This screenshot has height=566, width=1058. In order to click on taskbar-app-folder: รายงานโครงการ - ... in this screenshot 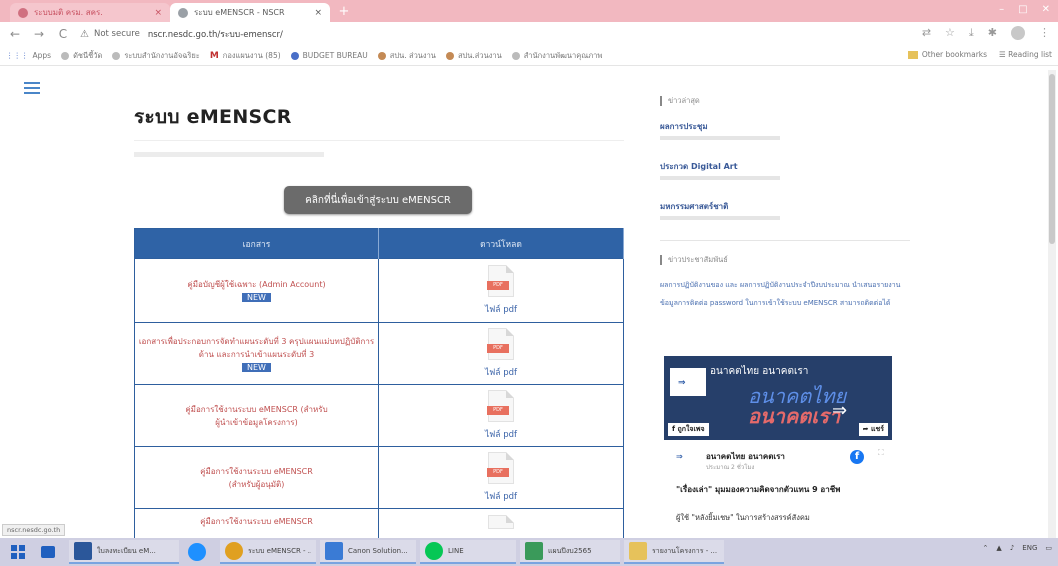, I will do `click(674, 552)`.